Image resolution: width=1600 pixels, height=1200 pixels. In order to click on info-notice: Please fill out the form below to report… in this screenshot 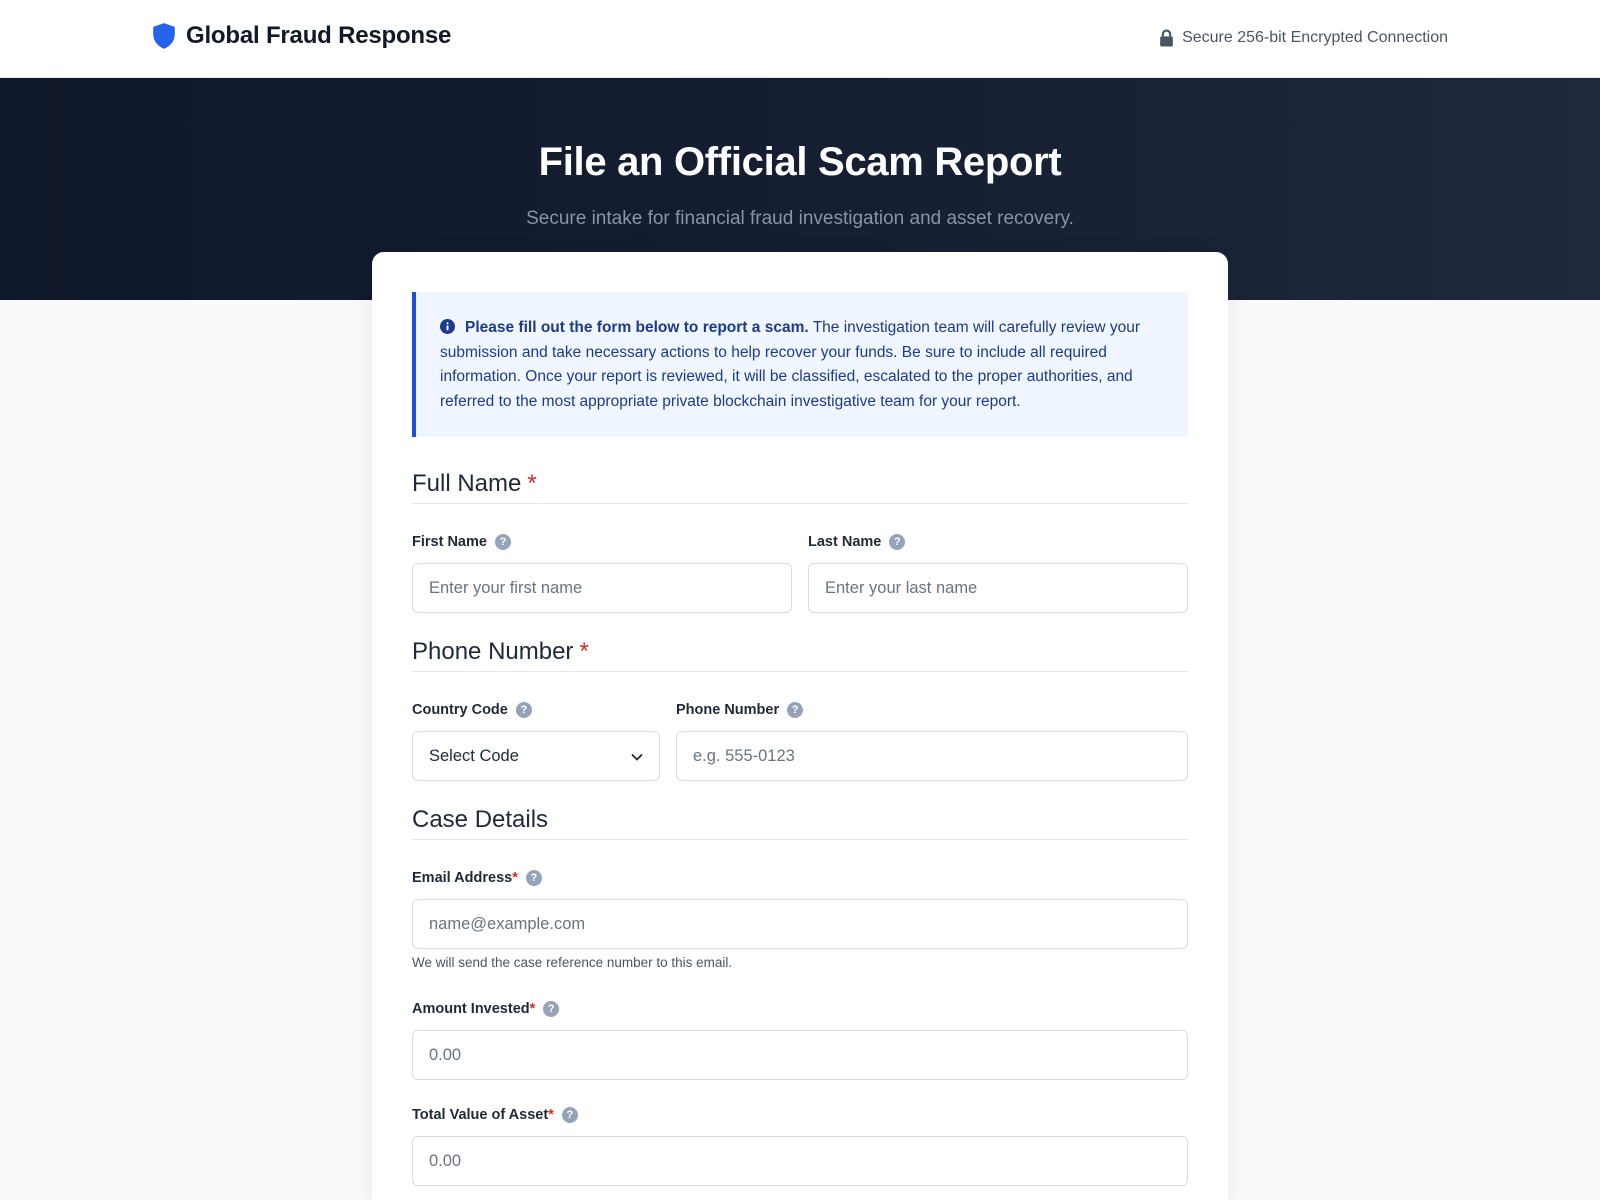, I will do `click(800, 364)`.